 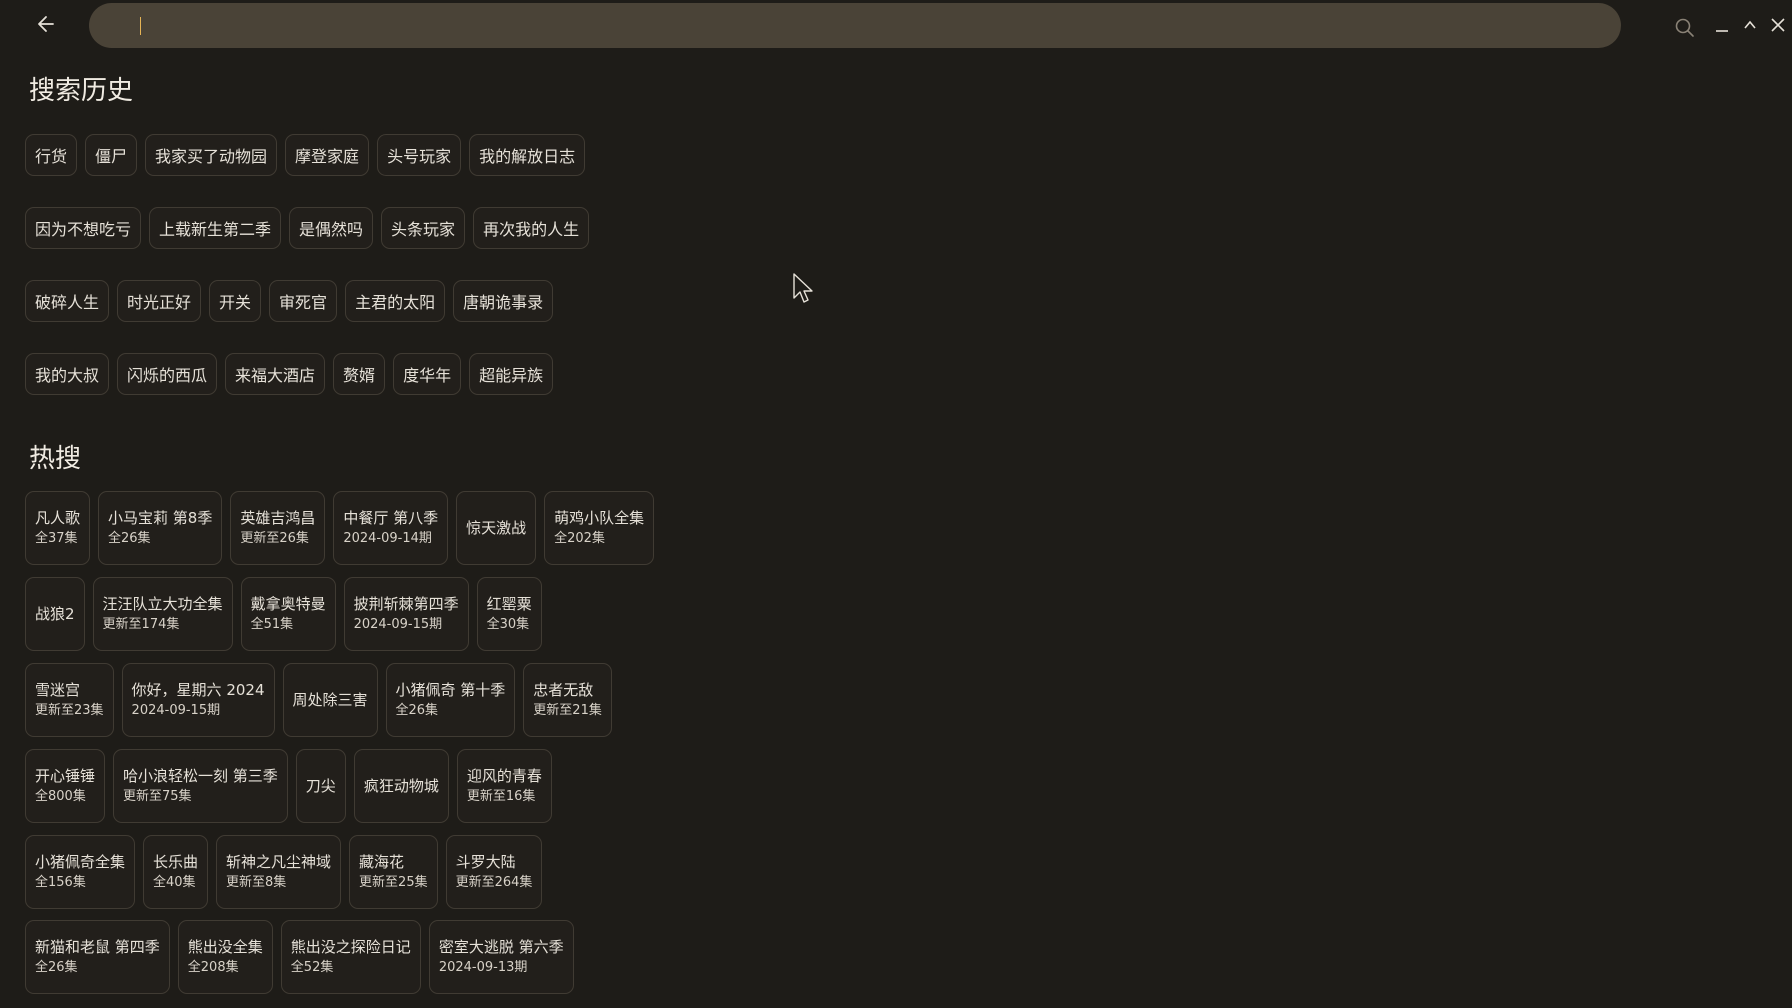 I want to click on back-button, so click(x=46, y=24).